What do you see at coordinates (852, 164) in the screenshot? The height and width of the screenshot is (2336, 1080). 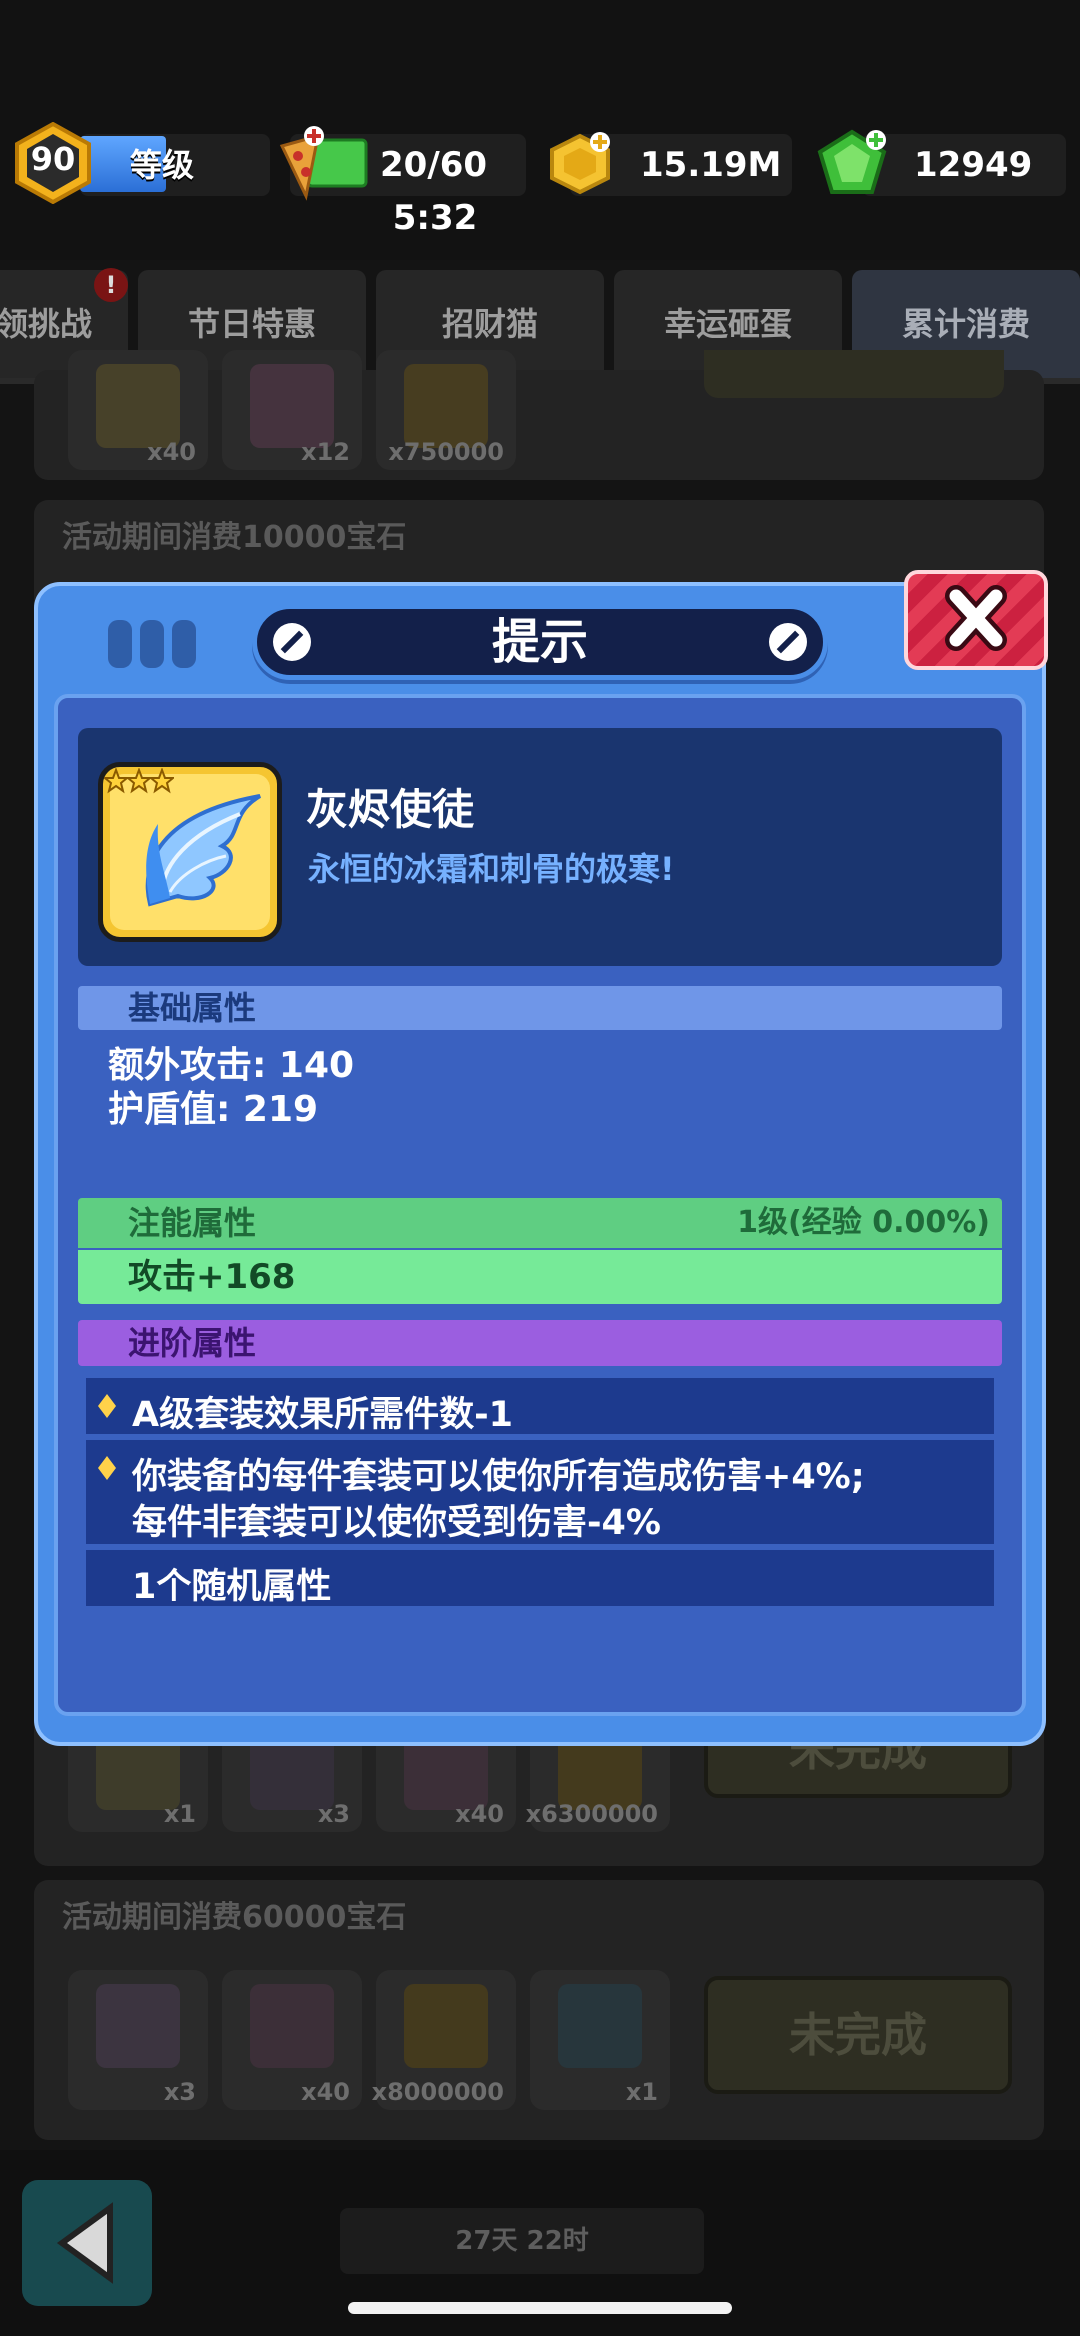 I see `green-gem-icon` at bounding box center [852, 164].